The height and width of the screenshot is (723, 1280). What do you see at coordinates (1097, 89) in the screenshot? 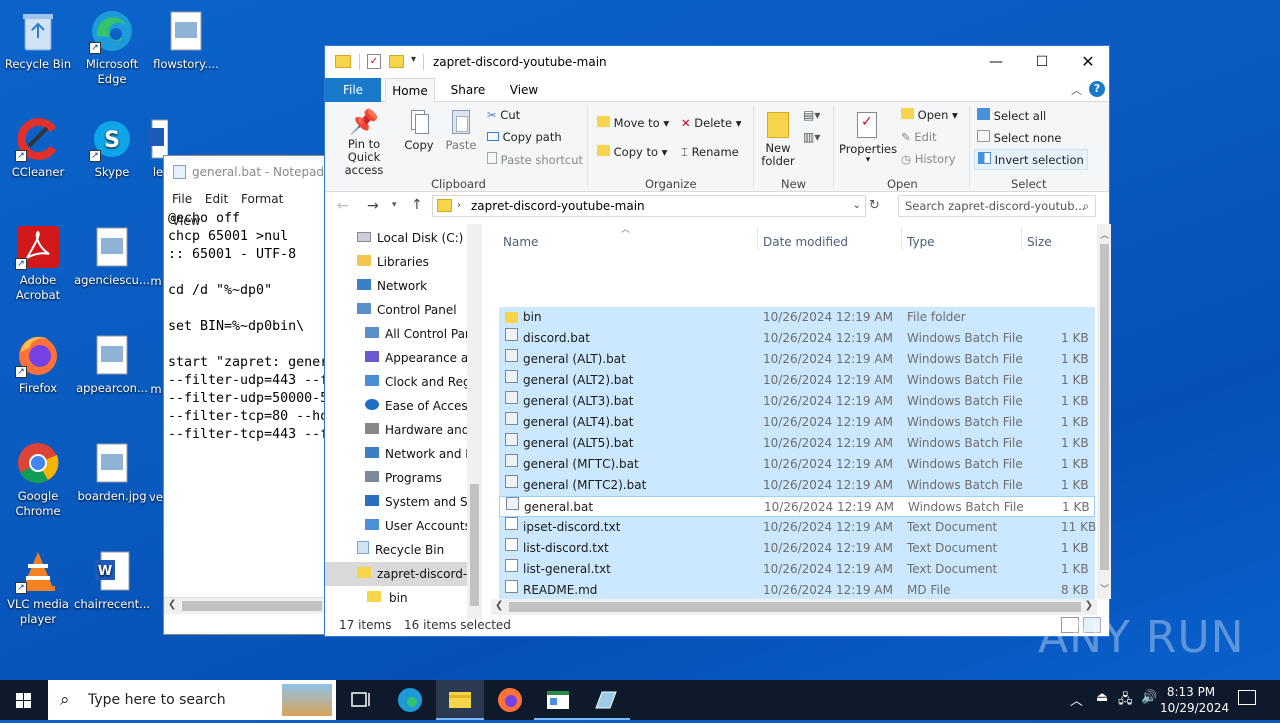
I see `help-icon: ?` at bounding box center [1097, 89].